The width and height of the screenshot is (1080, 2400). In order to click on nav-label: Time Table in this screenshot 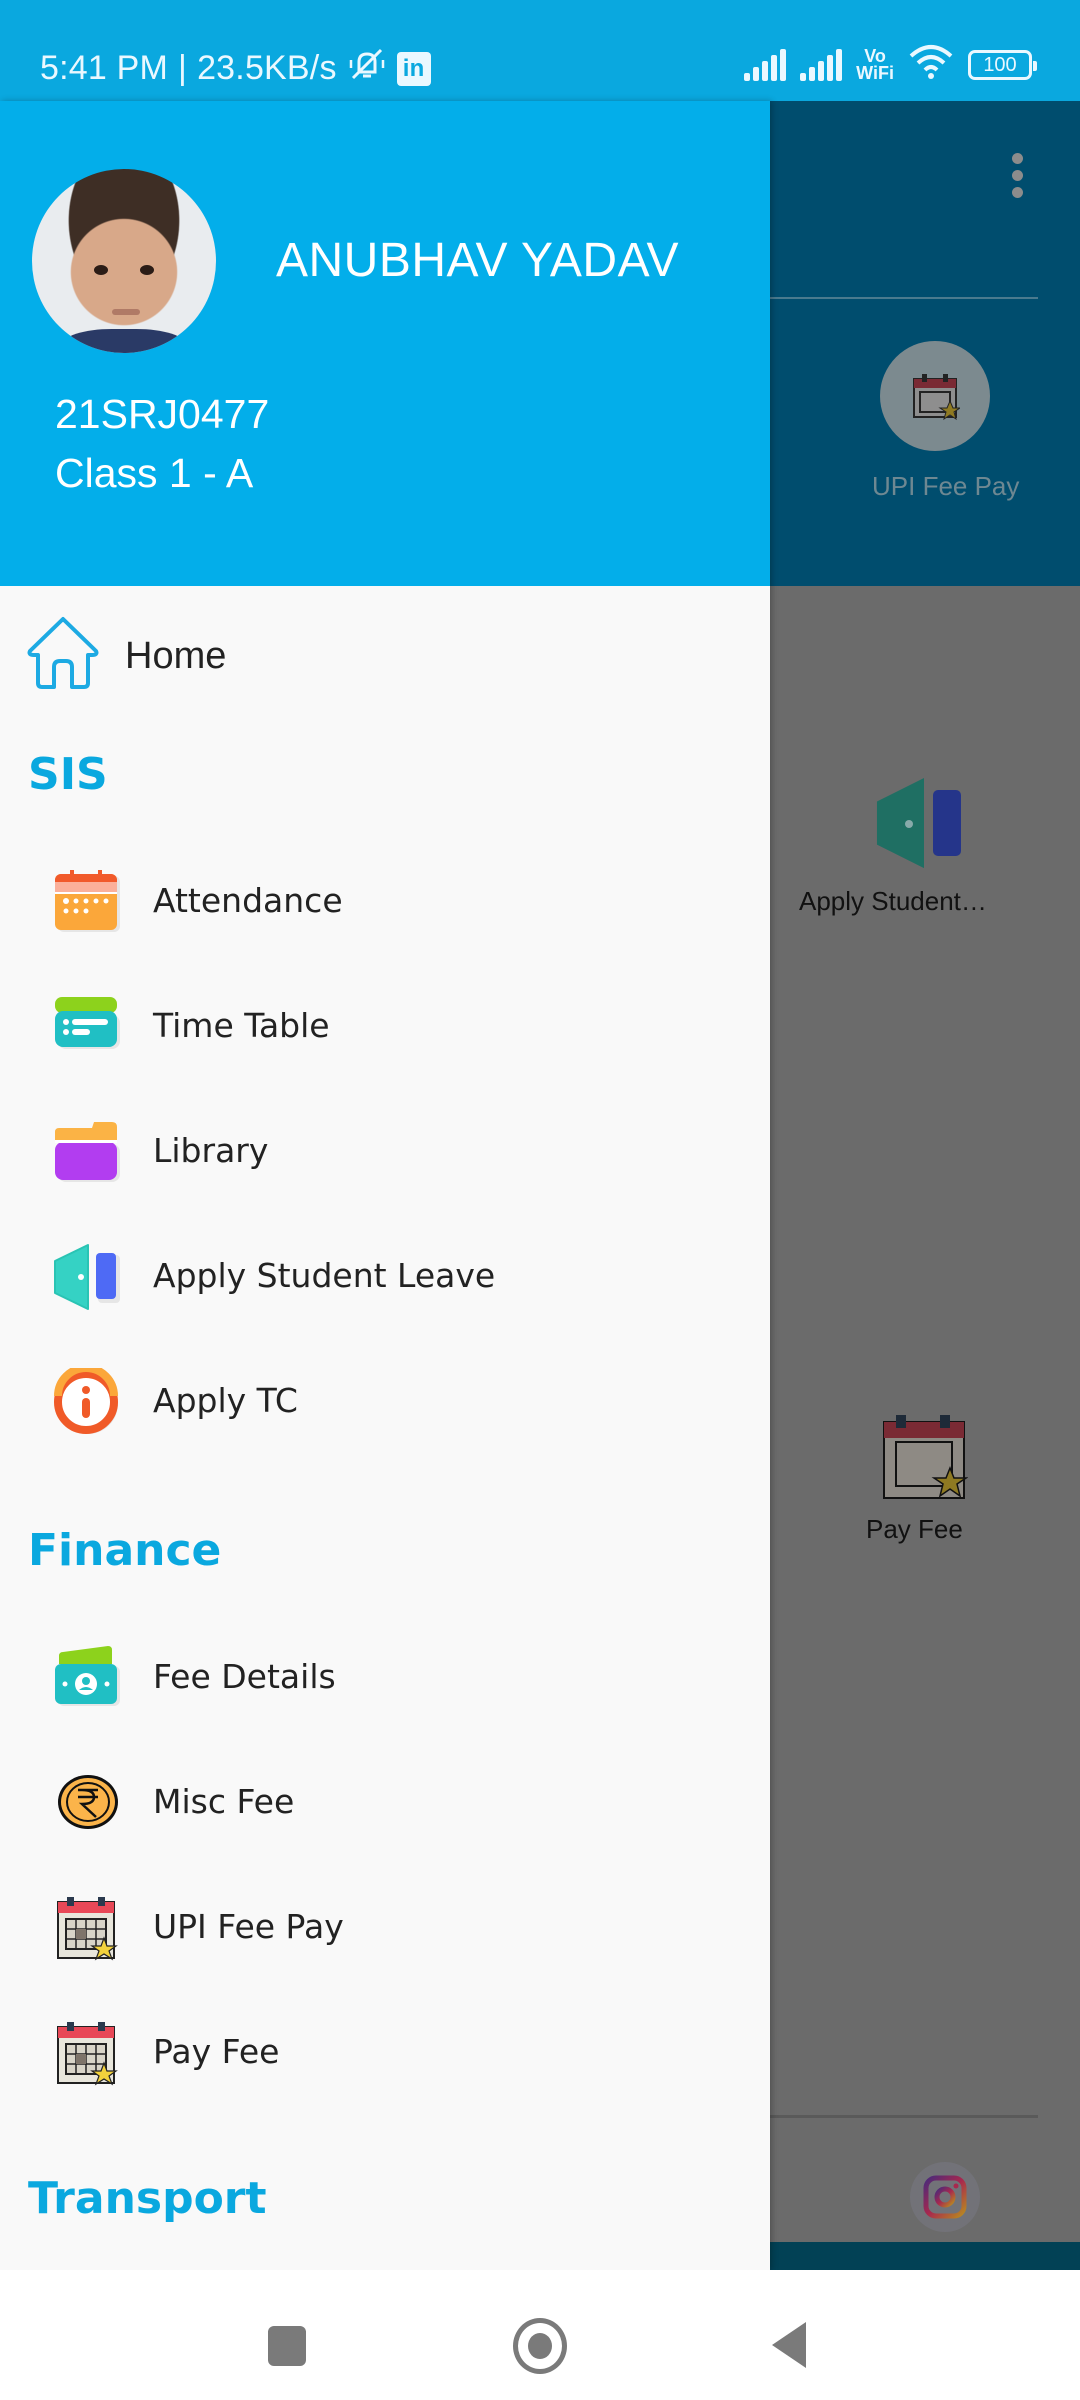, I will do `click(241, 1025)`.